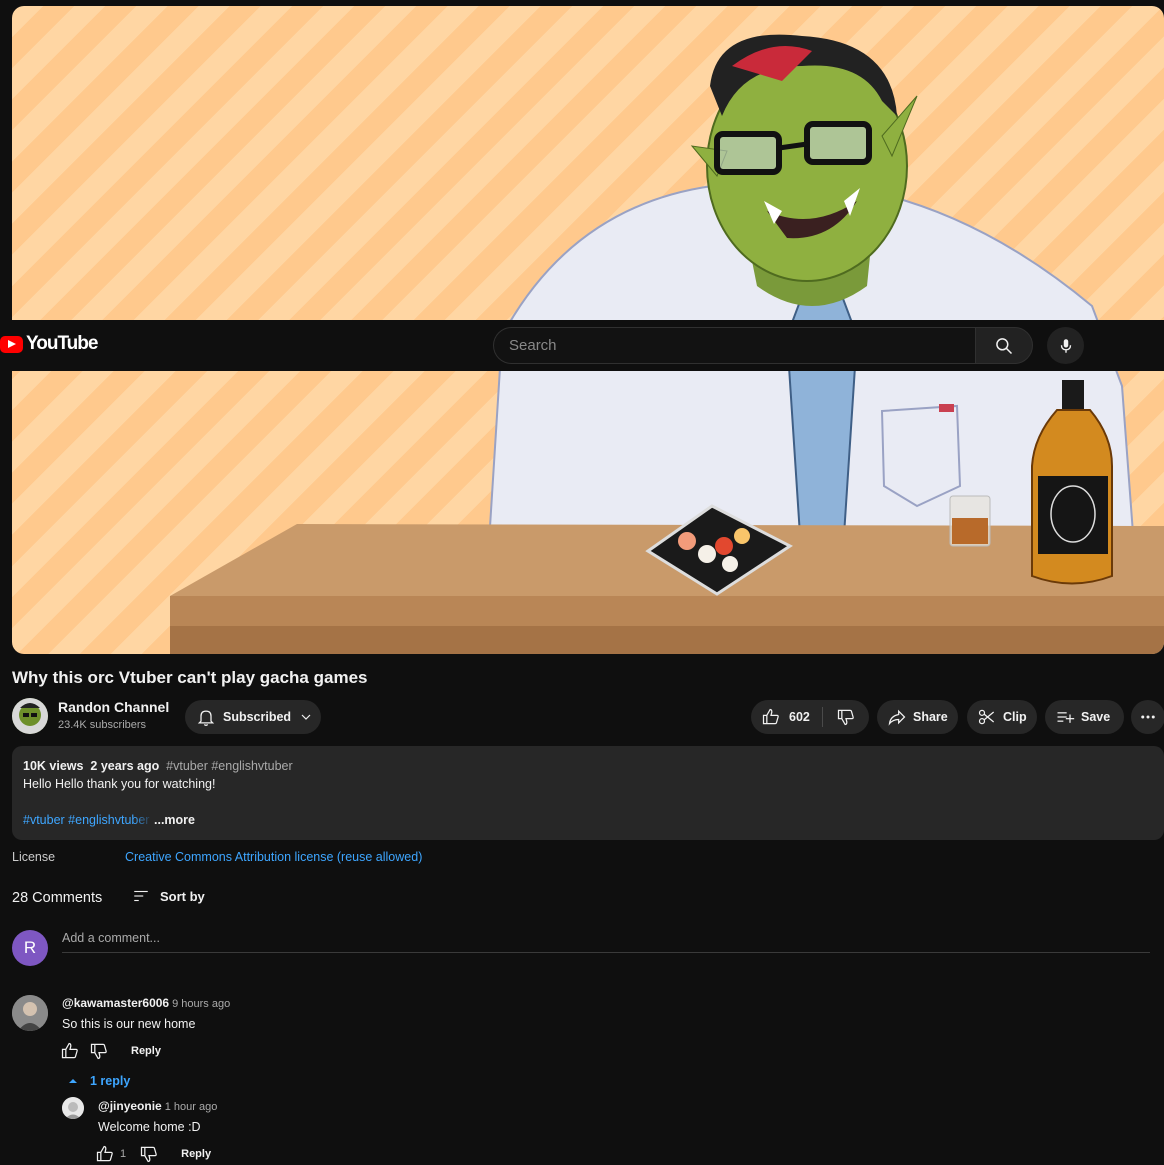 Image resolution: width=1164 pixels, height=1165 pixels. I want to click on comment-actions: Reply, so click(110, 1051).